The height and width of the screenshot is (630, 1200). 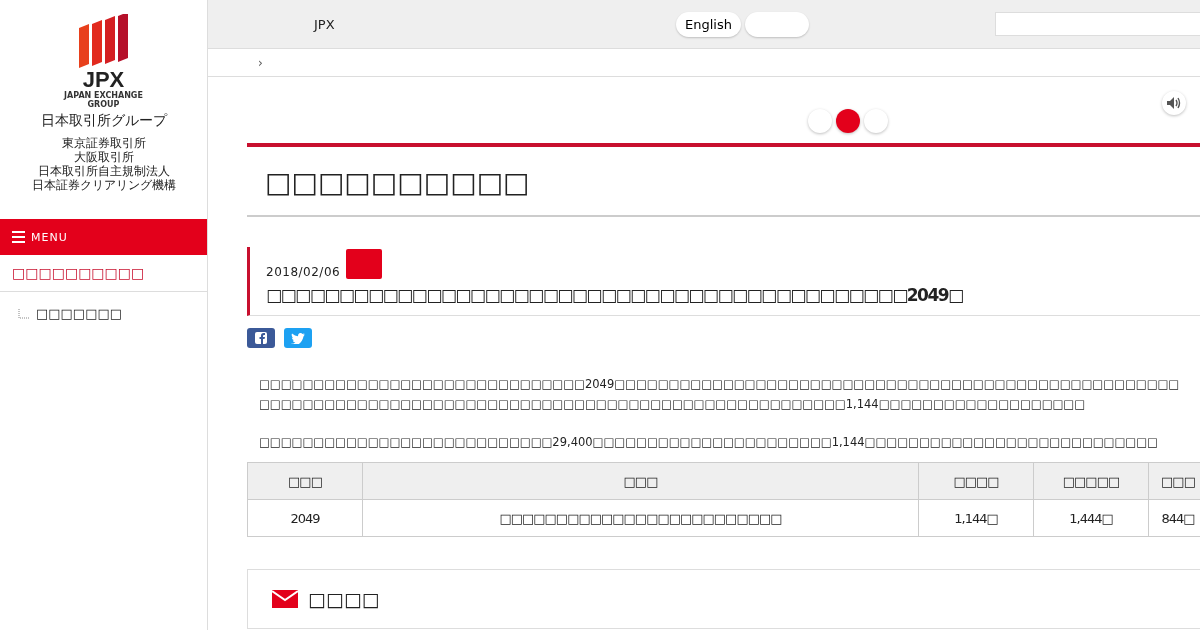 What do you see at coordinates (285, 599) in the screenshot?
I see `envelope-icon` at bounding box center [285, 599].